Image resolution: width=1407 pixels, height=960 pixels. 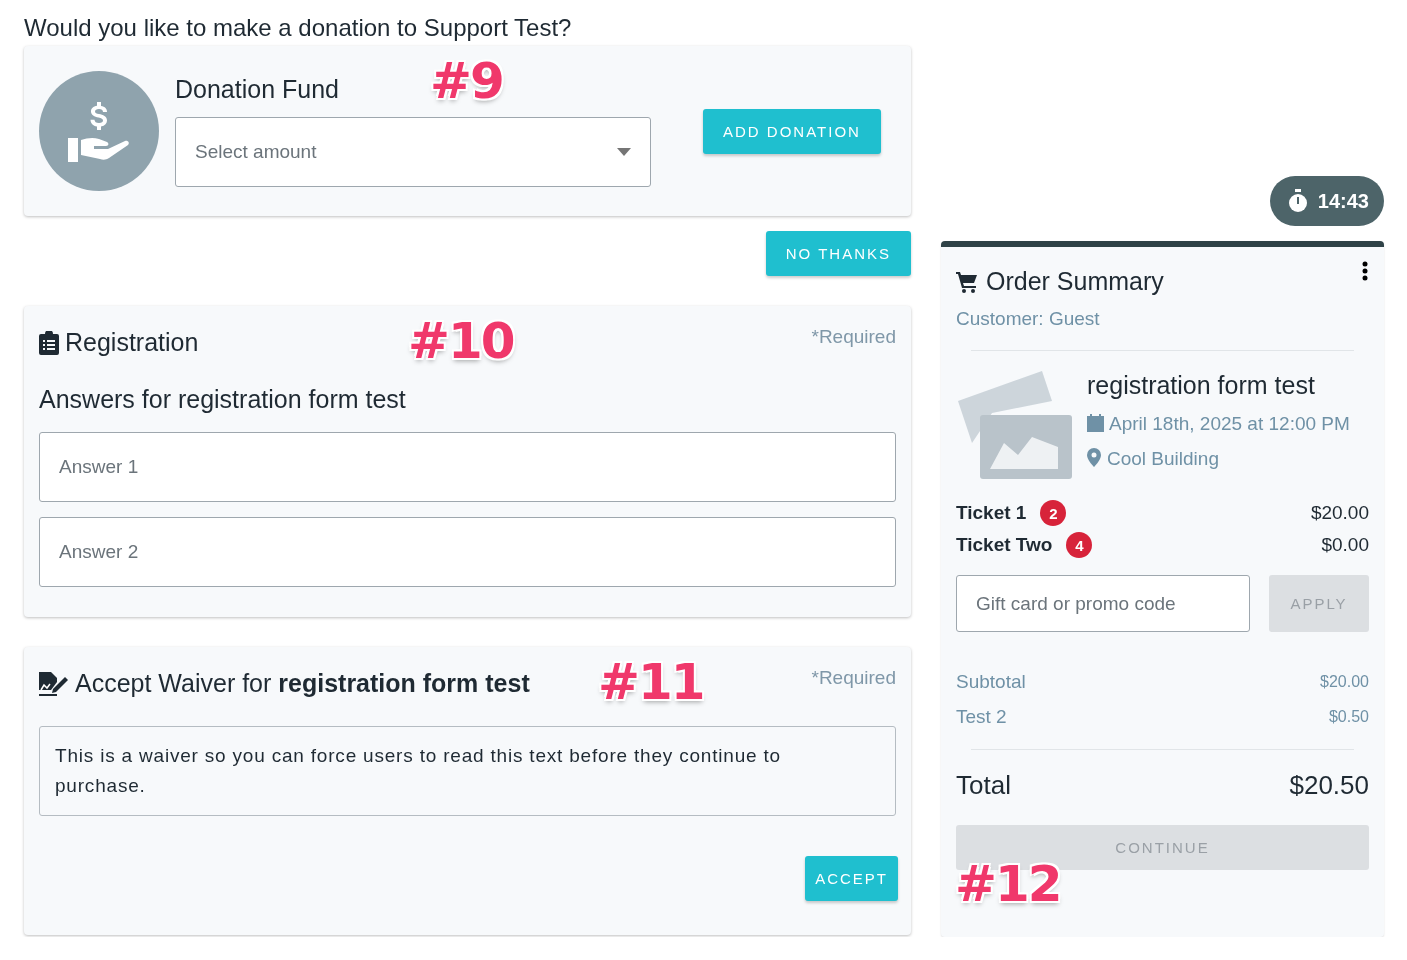 What do you see at coordinates (792, 131) in the screenshot?
I see `add-donation-button: ADD DONATION` at bounding box center [792, 131].